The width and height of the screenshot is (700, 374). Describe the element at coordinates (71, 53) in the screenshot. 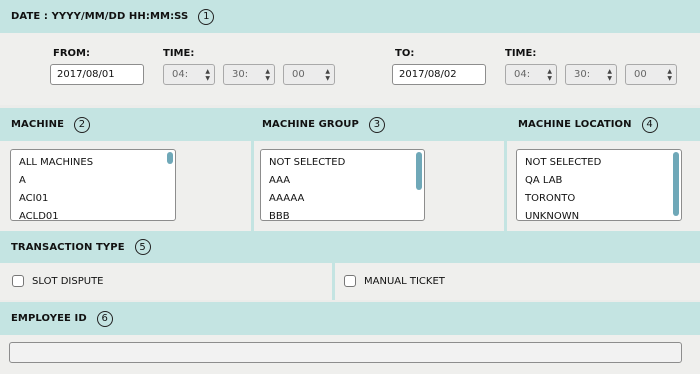

I see `from-label: FROM:` at that location.